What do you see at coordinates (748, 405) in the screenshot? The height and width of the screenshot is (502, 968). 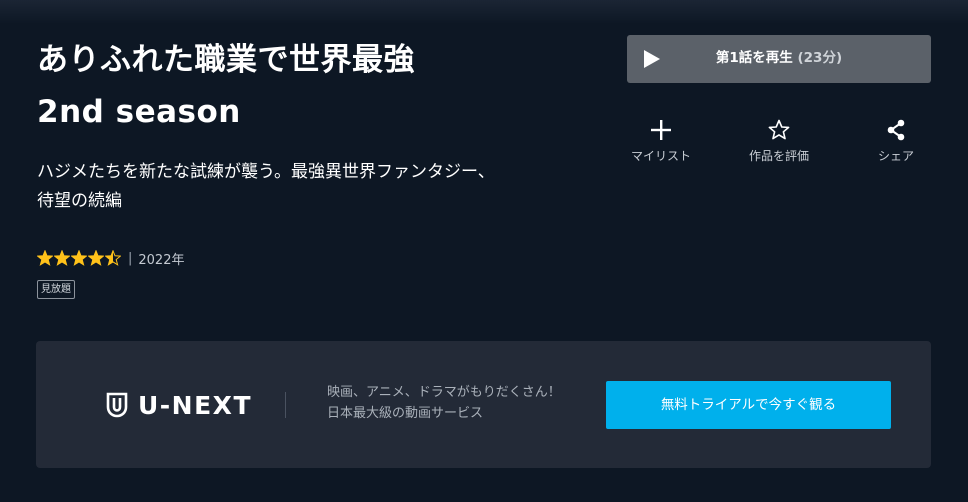 I see `free-trial-button: 無料トライアルで今すぐ観る` at bounding box center [748, 405].